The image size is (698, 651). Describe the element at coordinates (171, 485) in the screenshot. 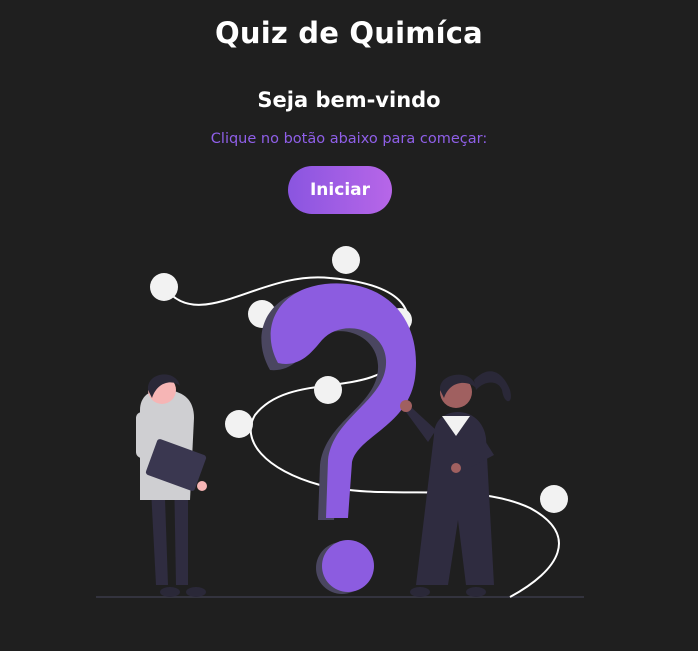

I see `man-figure` at that location.